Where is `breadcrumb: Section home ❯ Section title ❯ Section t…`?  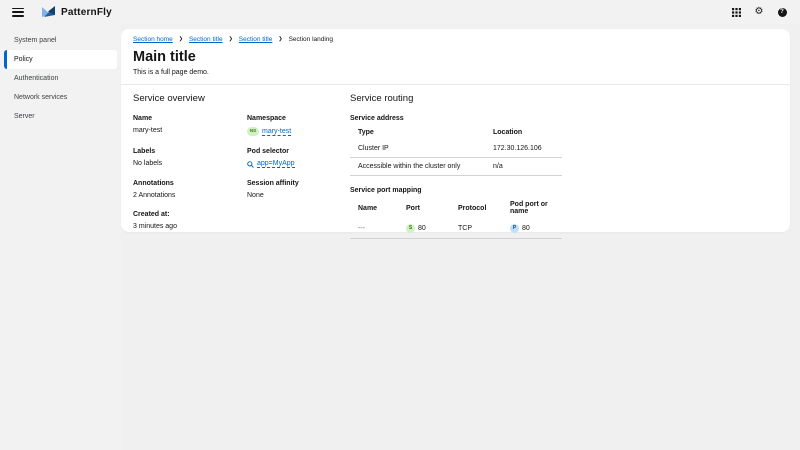 breadcrumb: Section home ❯ Section title ❯ Section t… is located at coordinates (455, 39).